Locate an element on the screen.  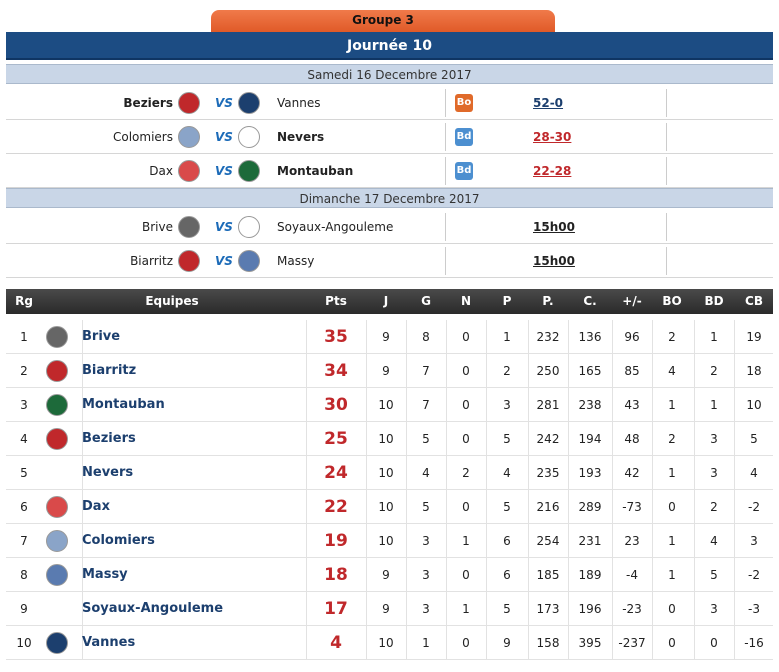
away-team: Vannes is located at coordinates (298, 103).